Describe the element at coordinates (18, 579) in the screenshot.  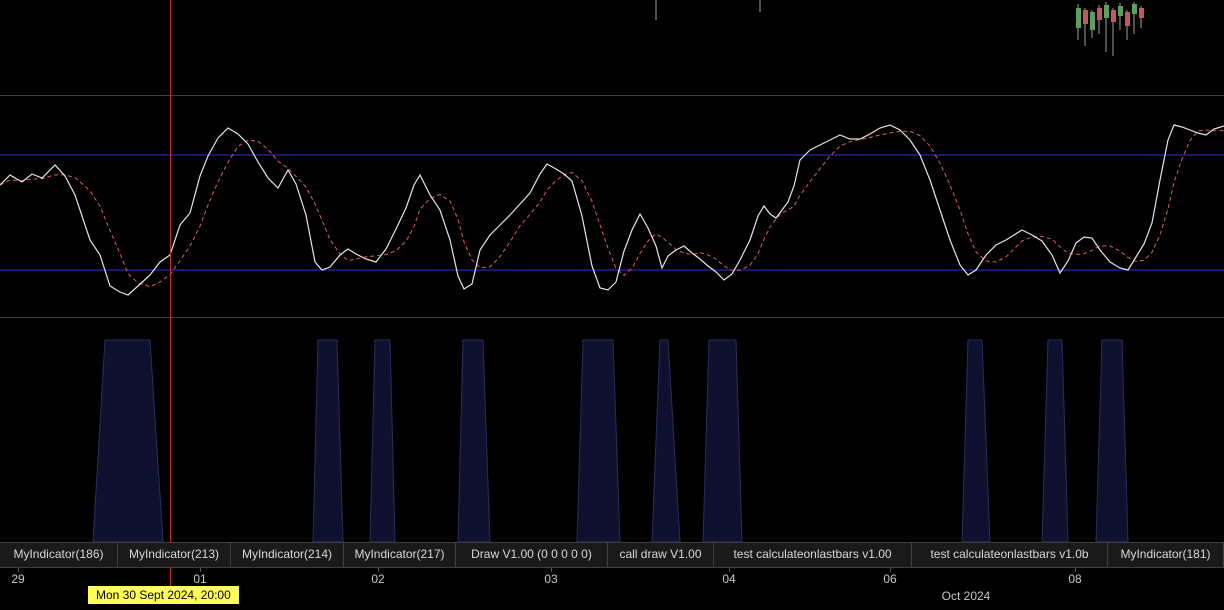
I see `axis-tick-label: 29` at that location.